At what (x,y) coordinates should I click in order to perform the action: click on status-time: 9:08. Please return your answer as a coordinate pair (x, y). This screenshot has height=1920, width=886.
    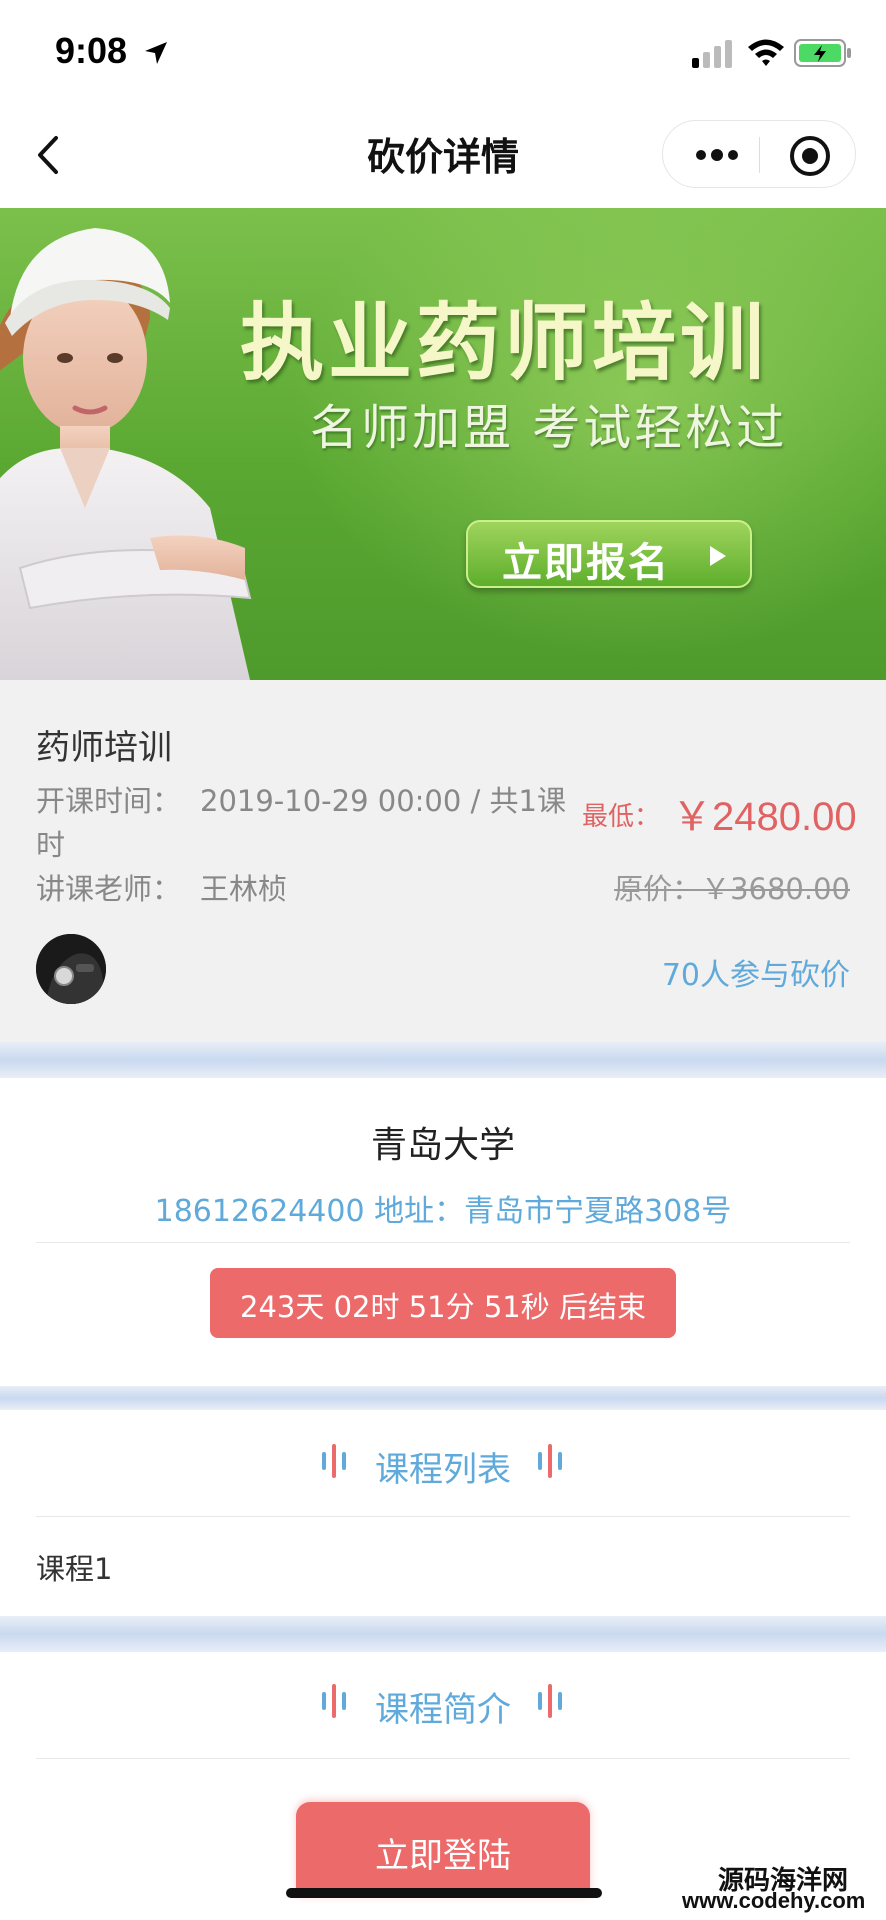
    Looking at the image, I should click on (91, 50).